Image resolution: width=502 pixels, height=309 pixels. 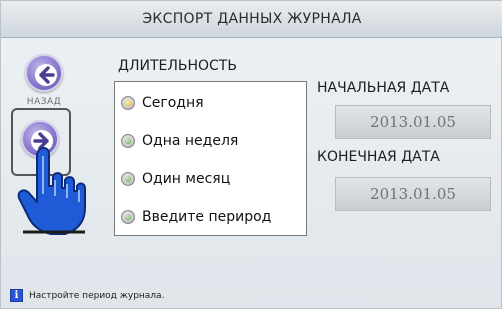 I want to click on duration-option-label: Один месяц, so click(x=186, y=179).